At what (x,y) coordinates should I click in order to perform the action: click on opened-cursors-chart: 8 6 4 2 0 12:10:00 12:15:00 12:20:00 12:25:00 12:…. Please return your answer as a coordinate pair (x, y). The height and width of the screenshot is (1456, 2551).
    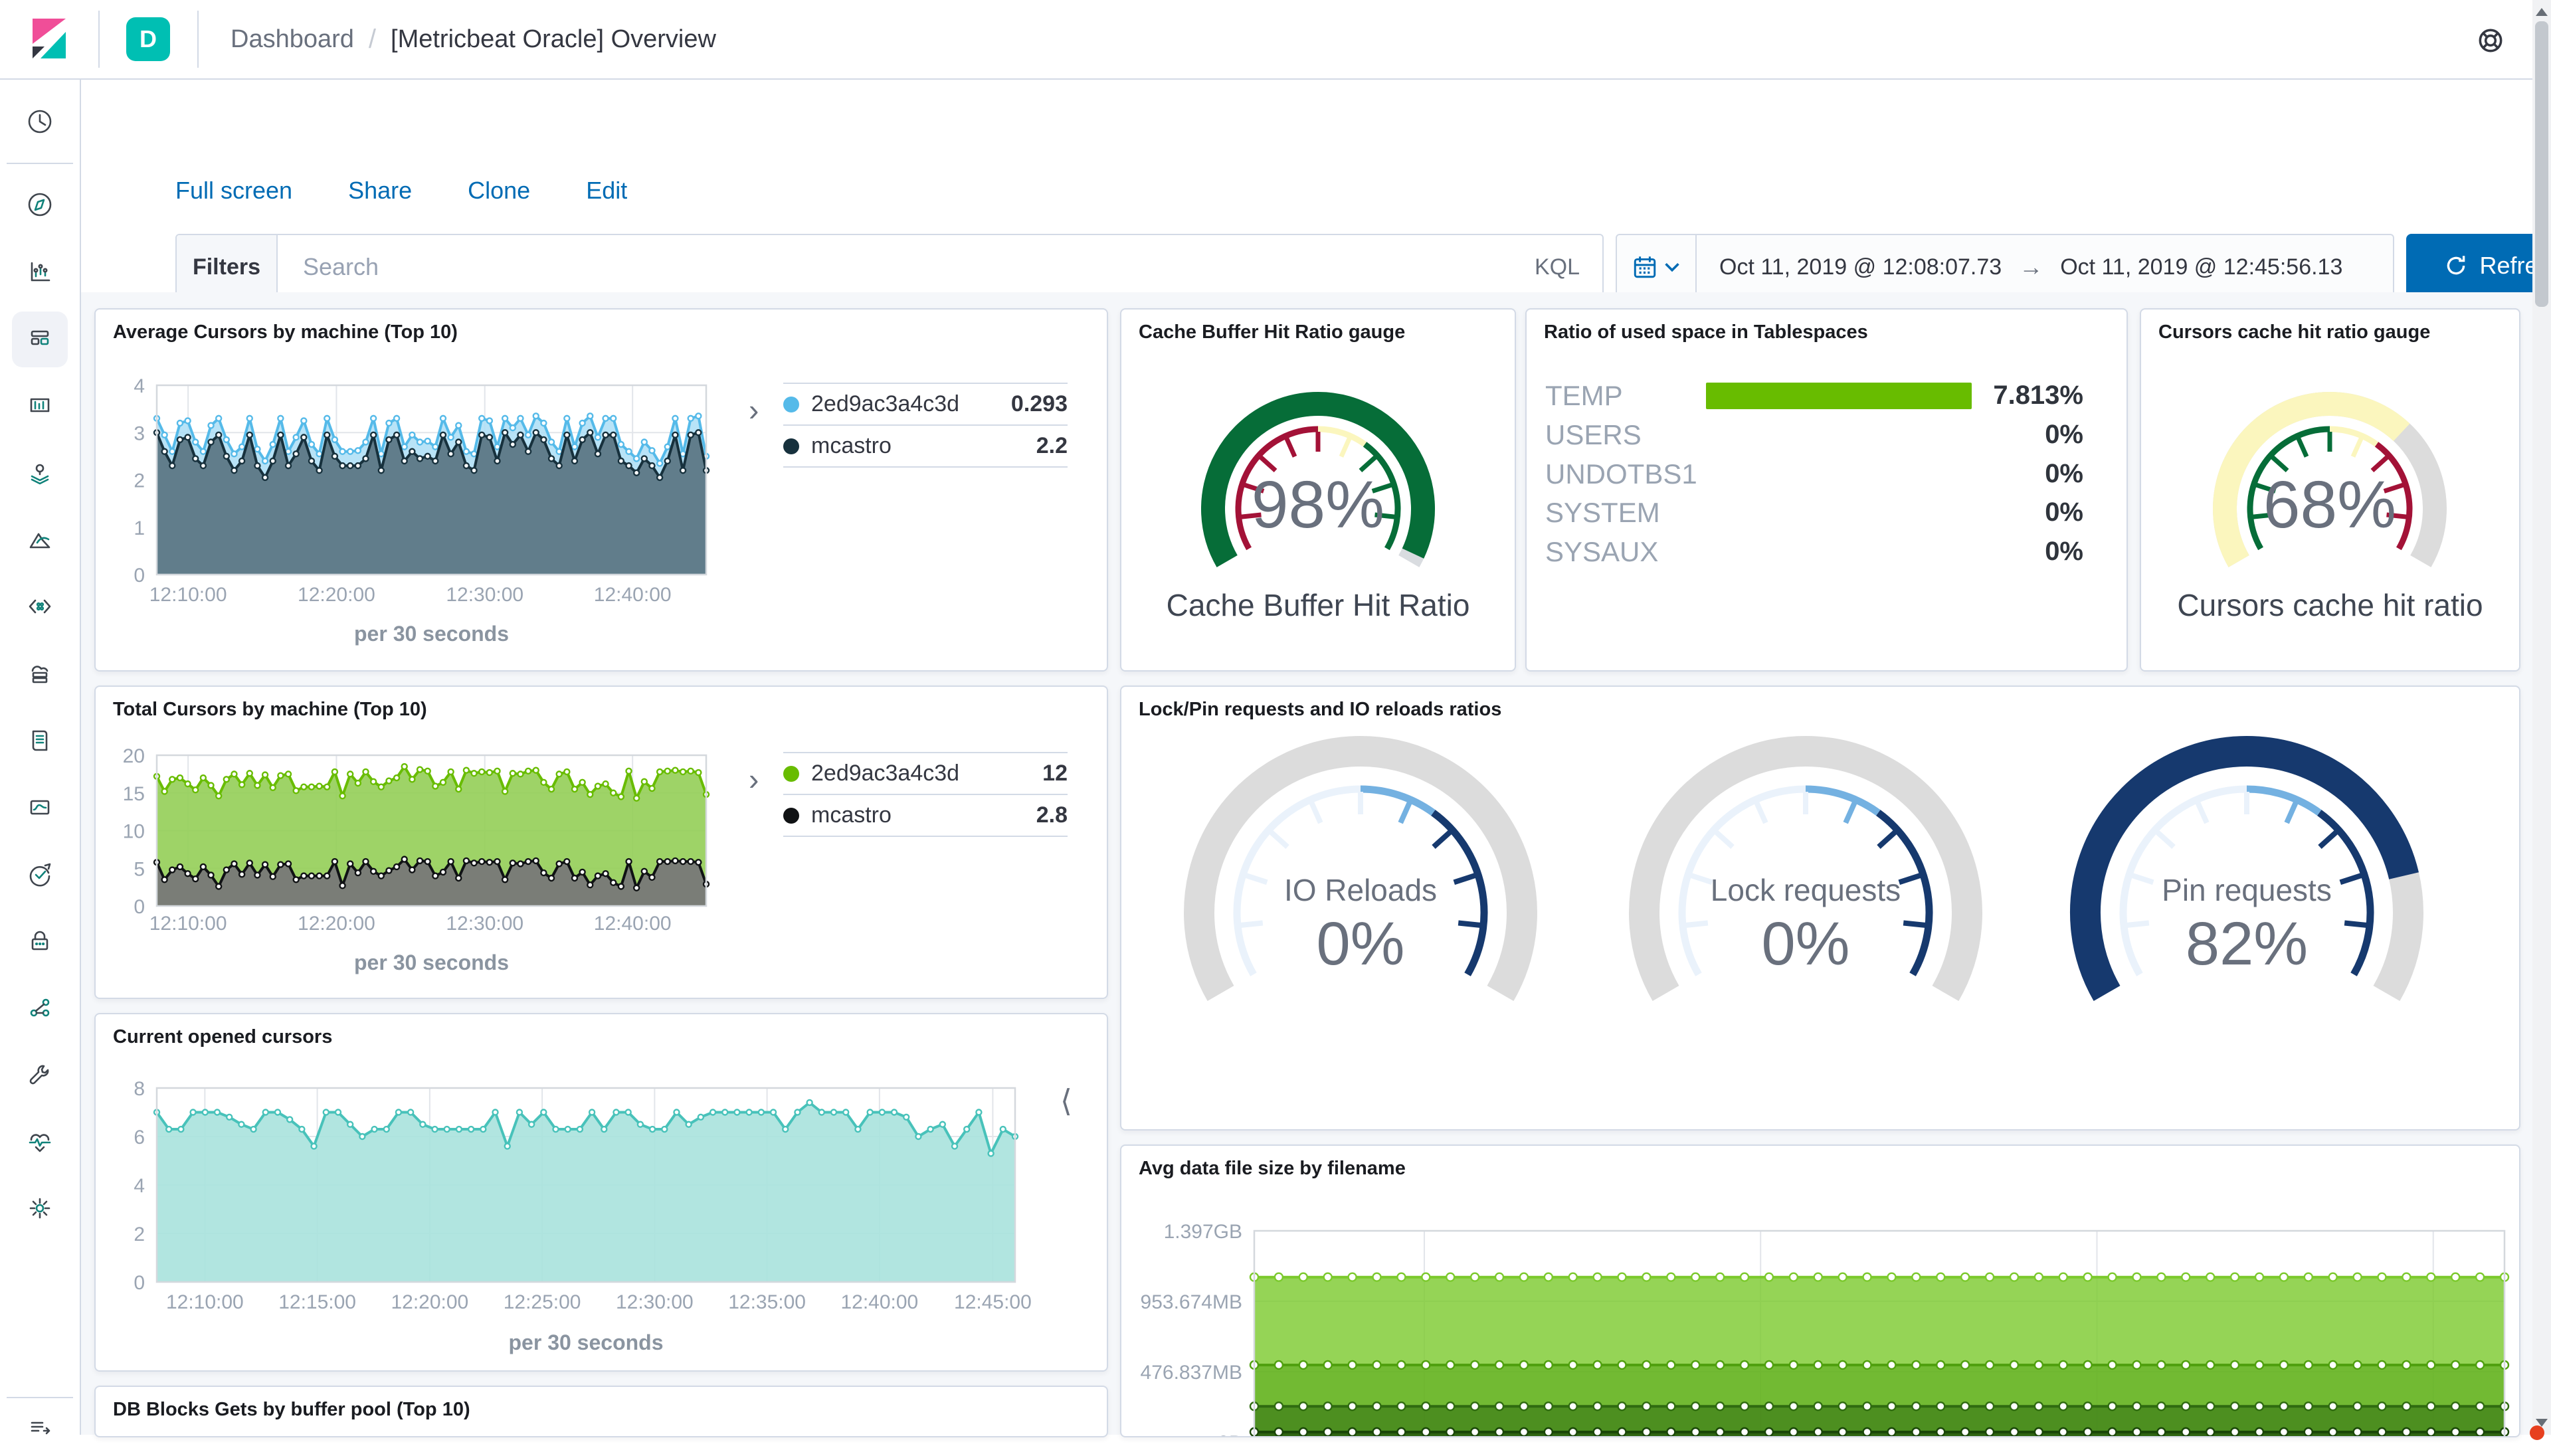
    Looking at the image, I should click on (601, 1192).